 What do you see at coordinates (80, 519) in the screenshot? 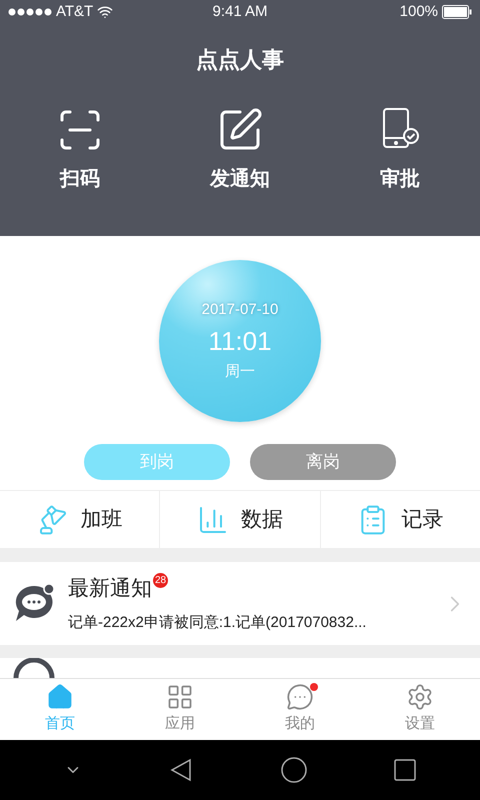
I see `shortcut-button: 加班` at bounding box center [80, 519].